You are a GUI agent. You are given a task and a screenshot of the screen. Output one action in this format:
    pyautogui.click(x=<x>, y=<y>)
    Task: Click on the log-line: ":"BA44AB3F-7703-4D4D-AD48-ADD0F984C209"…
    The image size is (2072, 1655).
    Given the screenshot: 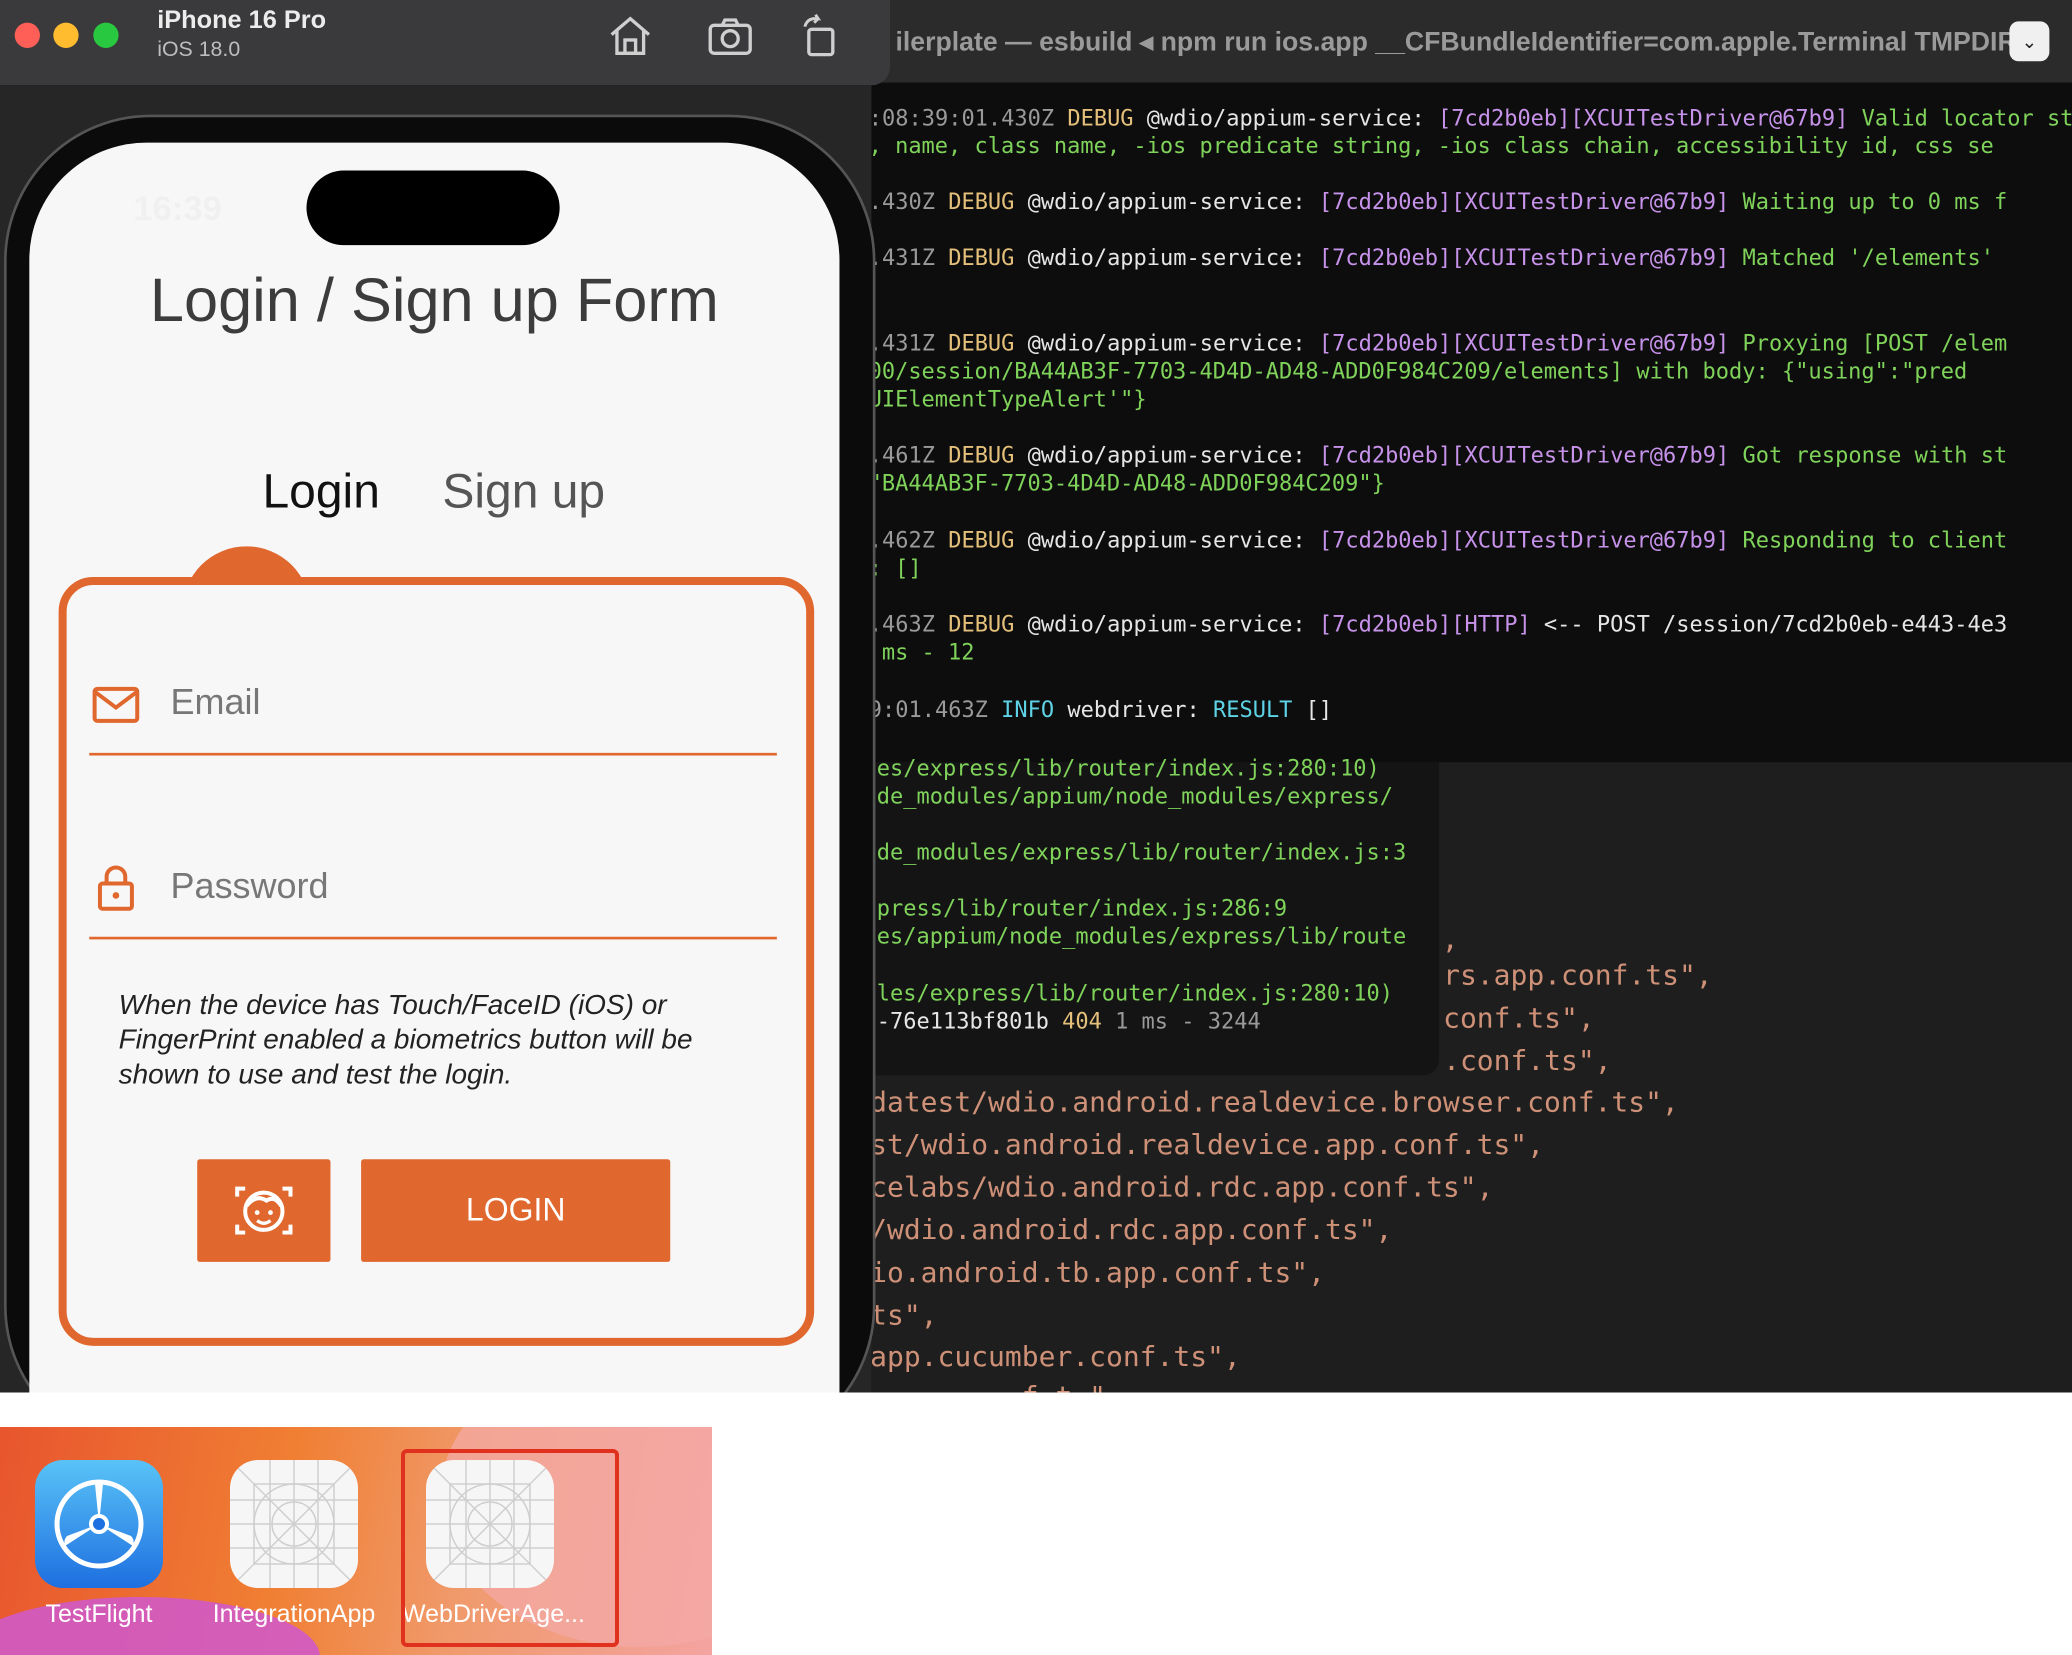 What is the action you would take?
    pyautogui.click(x=1113, y=482)
    